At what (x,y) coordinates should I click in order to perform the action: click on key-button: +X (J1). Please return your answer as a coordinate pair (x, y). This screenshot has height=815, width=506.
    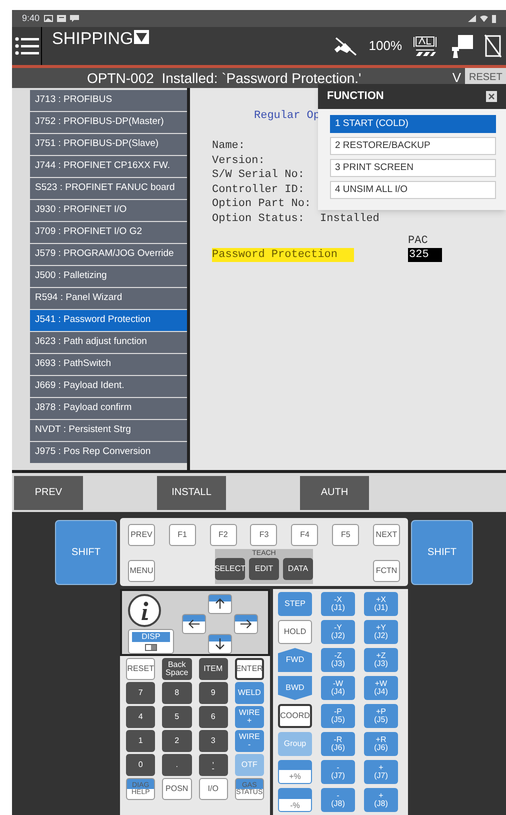
    Looking at the image, I should click on (381, 604).